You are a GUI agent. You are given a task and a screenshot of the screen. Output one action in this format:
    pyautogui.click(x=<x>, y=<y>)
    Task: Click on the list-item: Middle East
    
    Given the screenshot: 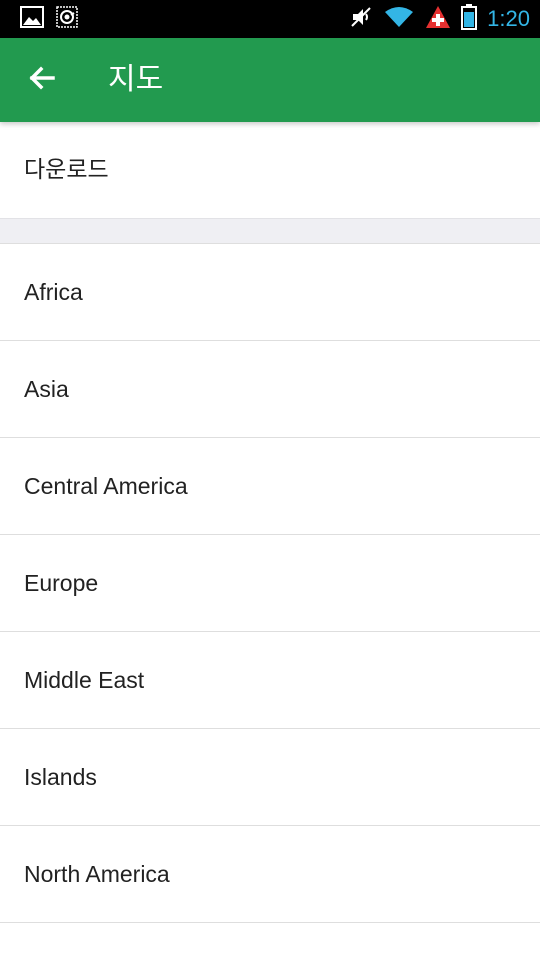 What is the action you would take?
    pyautogui.click(x=270, y=680)
    